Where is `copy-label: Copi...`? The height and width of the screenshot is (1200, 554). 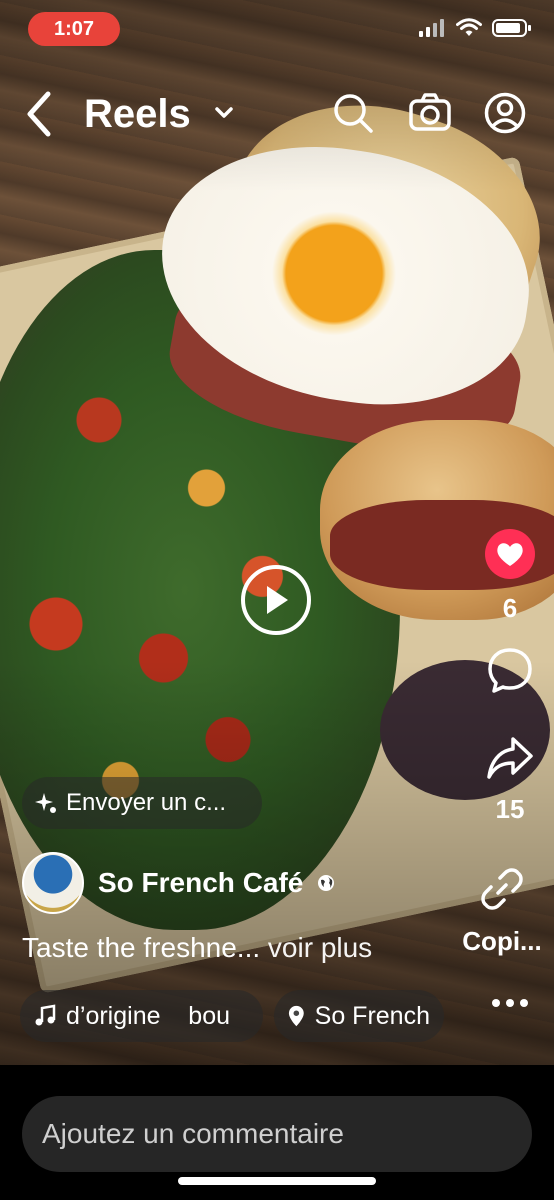
copy-label: Copi... is located at coordinates (502, 941).